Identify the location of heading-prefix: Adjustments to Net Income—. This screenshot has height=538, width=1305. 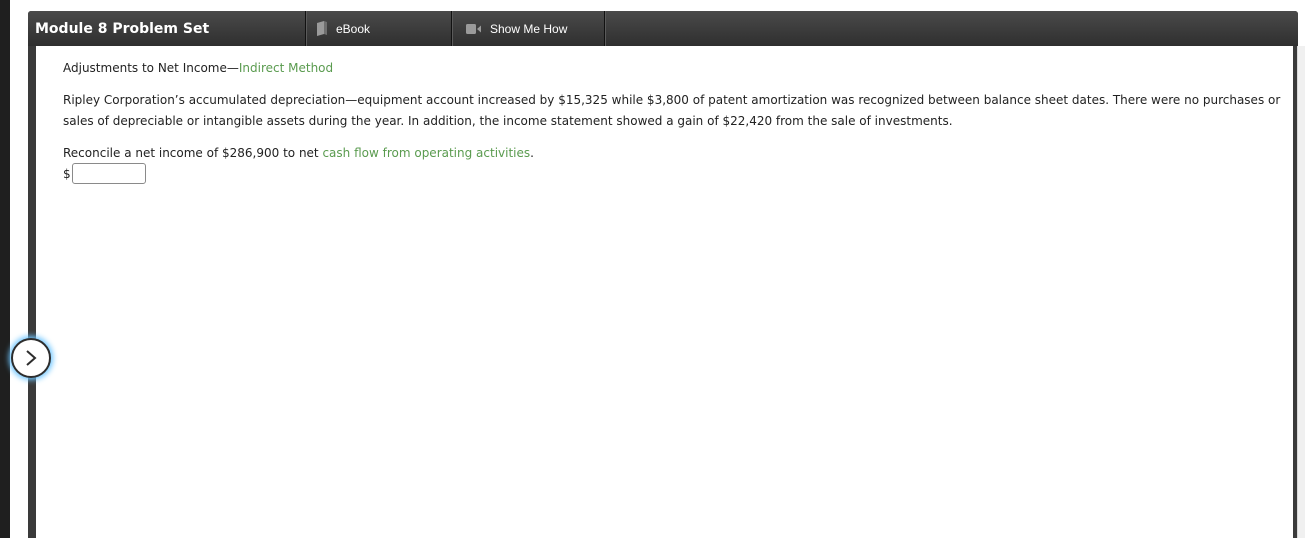
(151, 68).